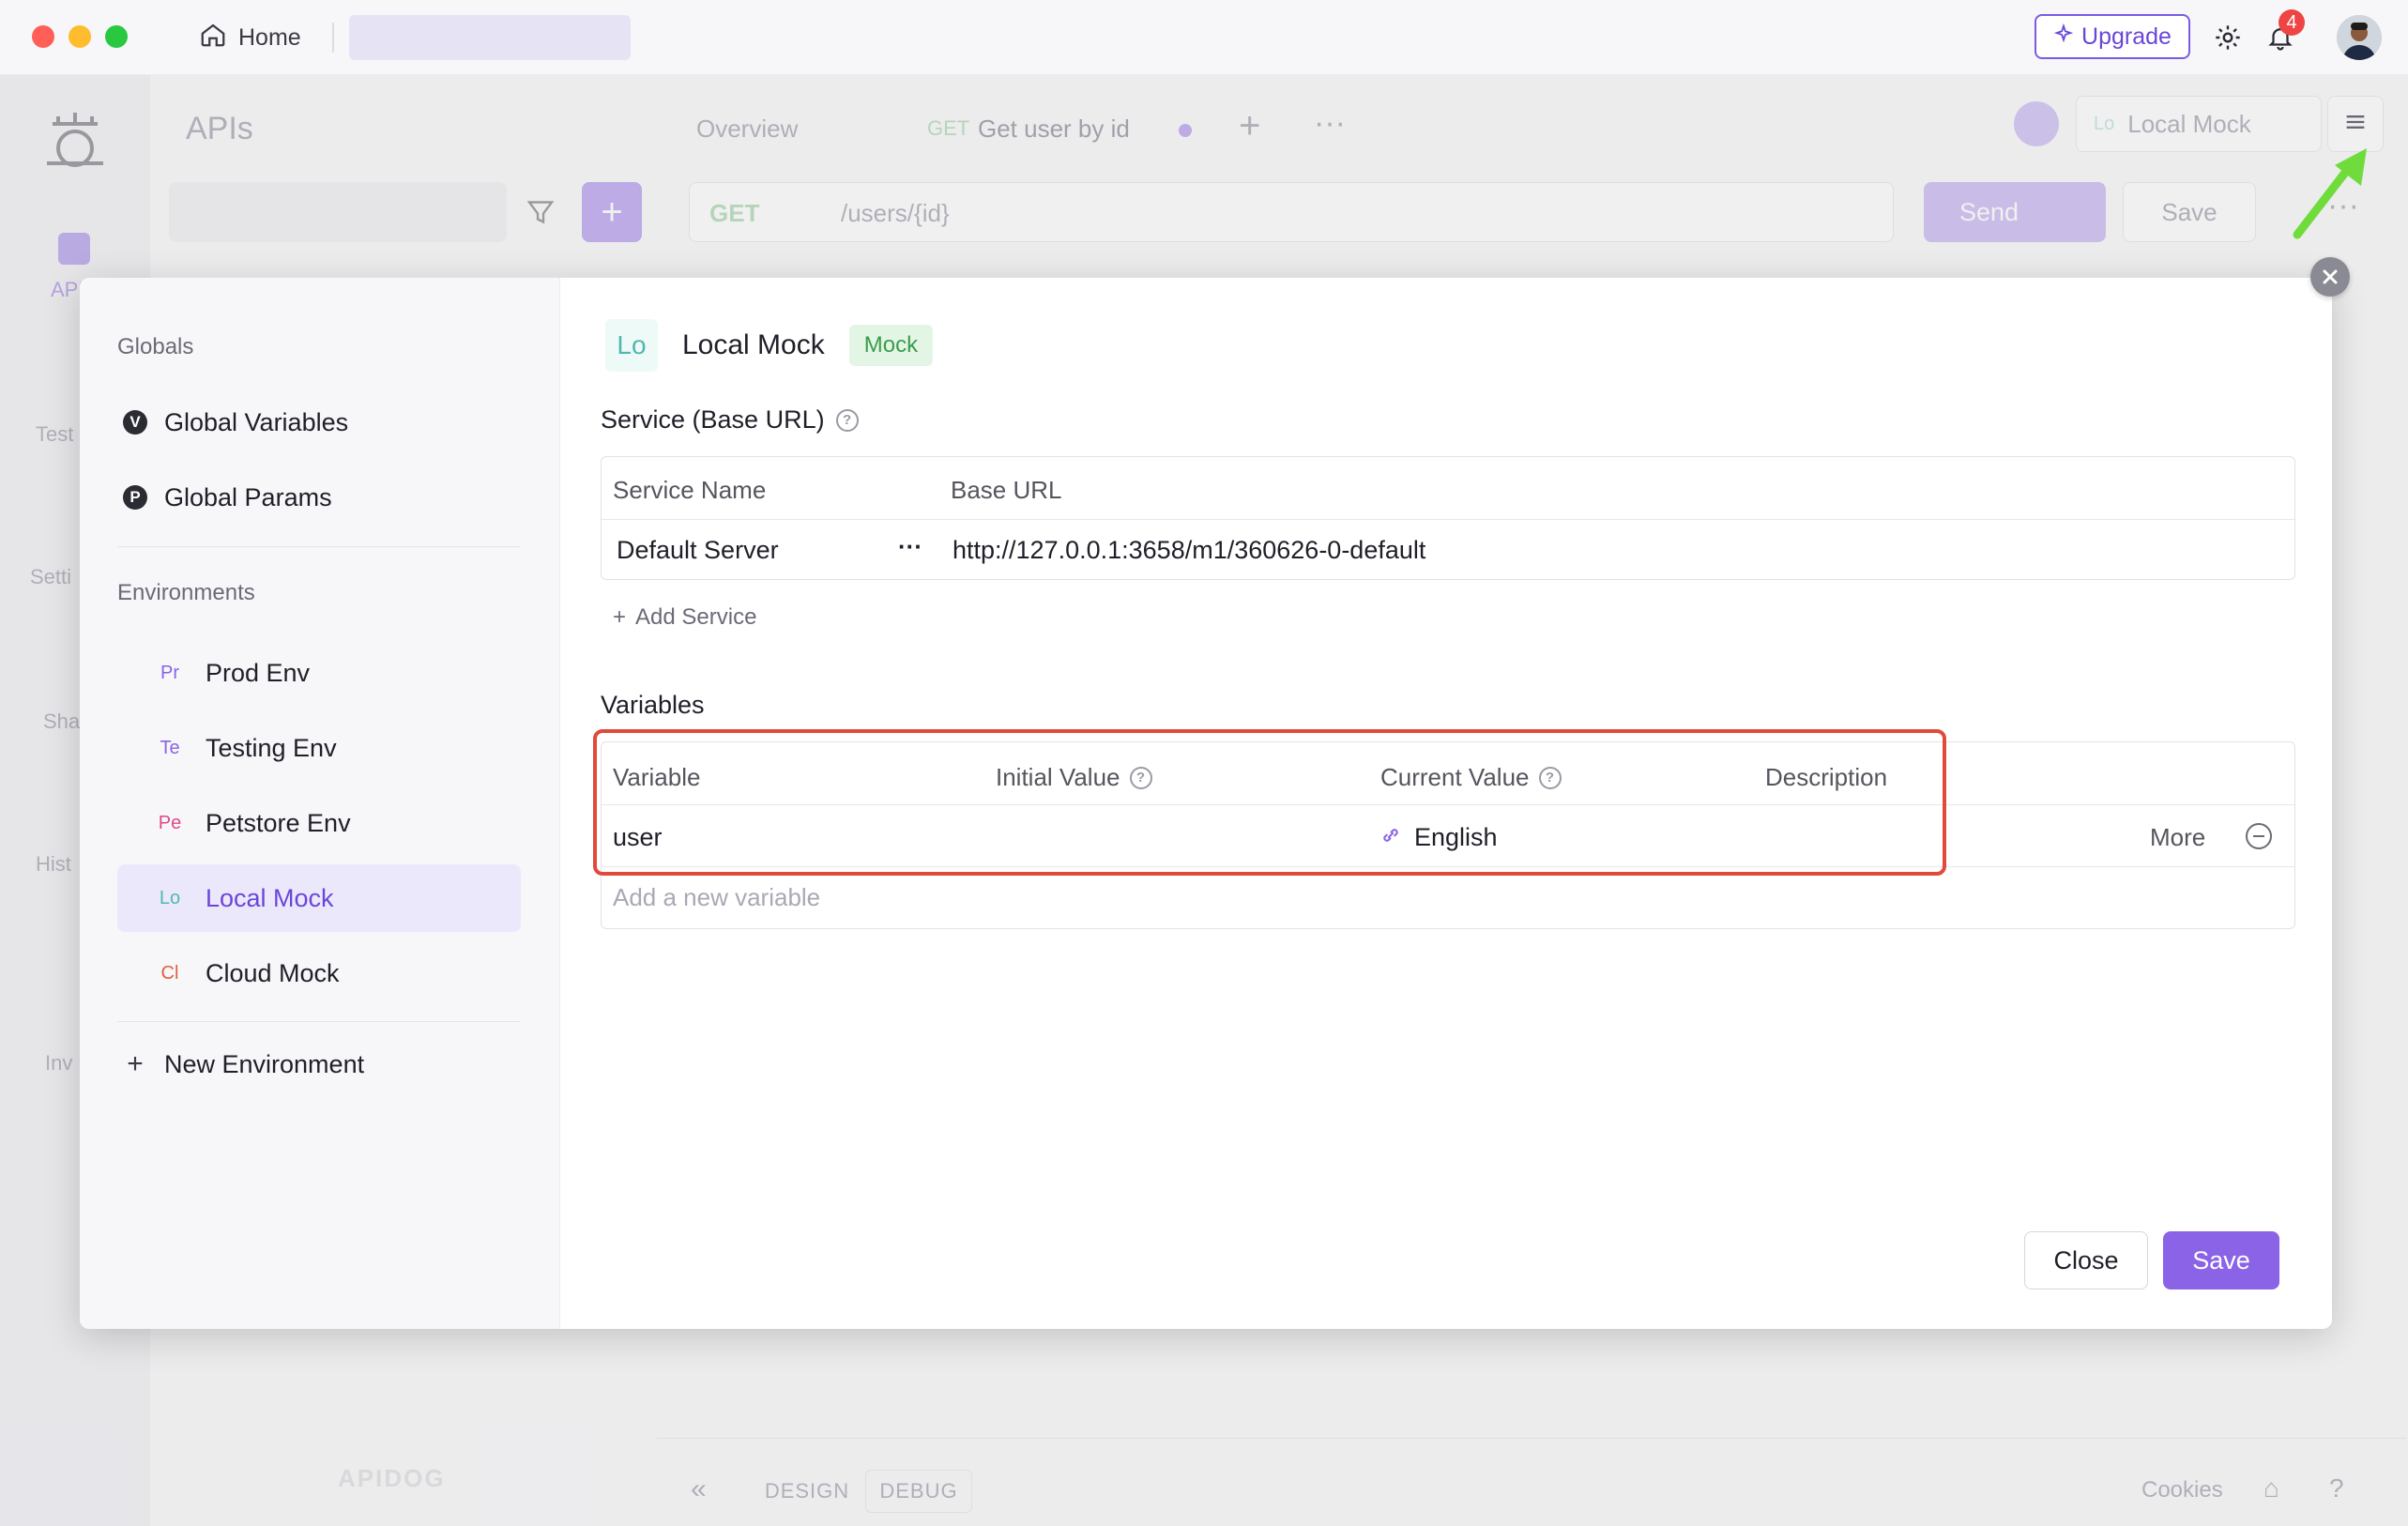  What do you see at coordinates (213, 38) in the screenshot?
I see `home-icon` at bounding box center [213, 38].